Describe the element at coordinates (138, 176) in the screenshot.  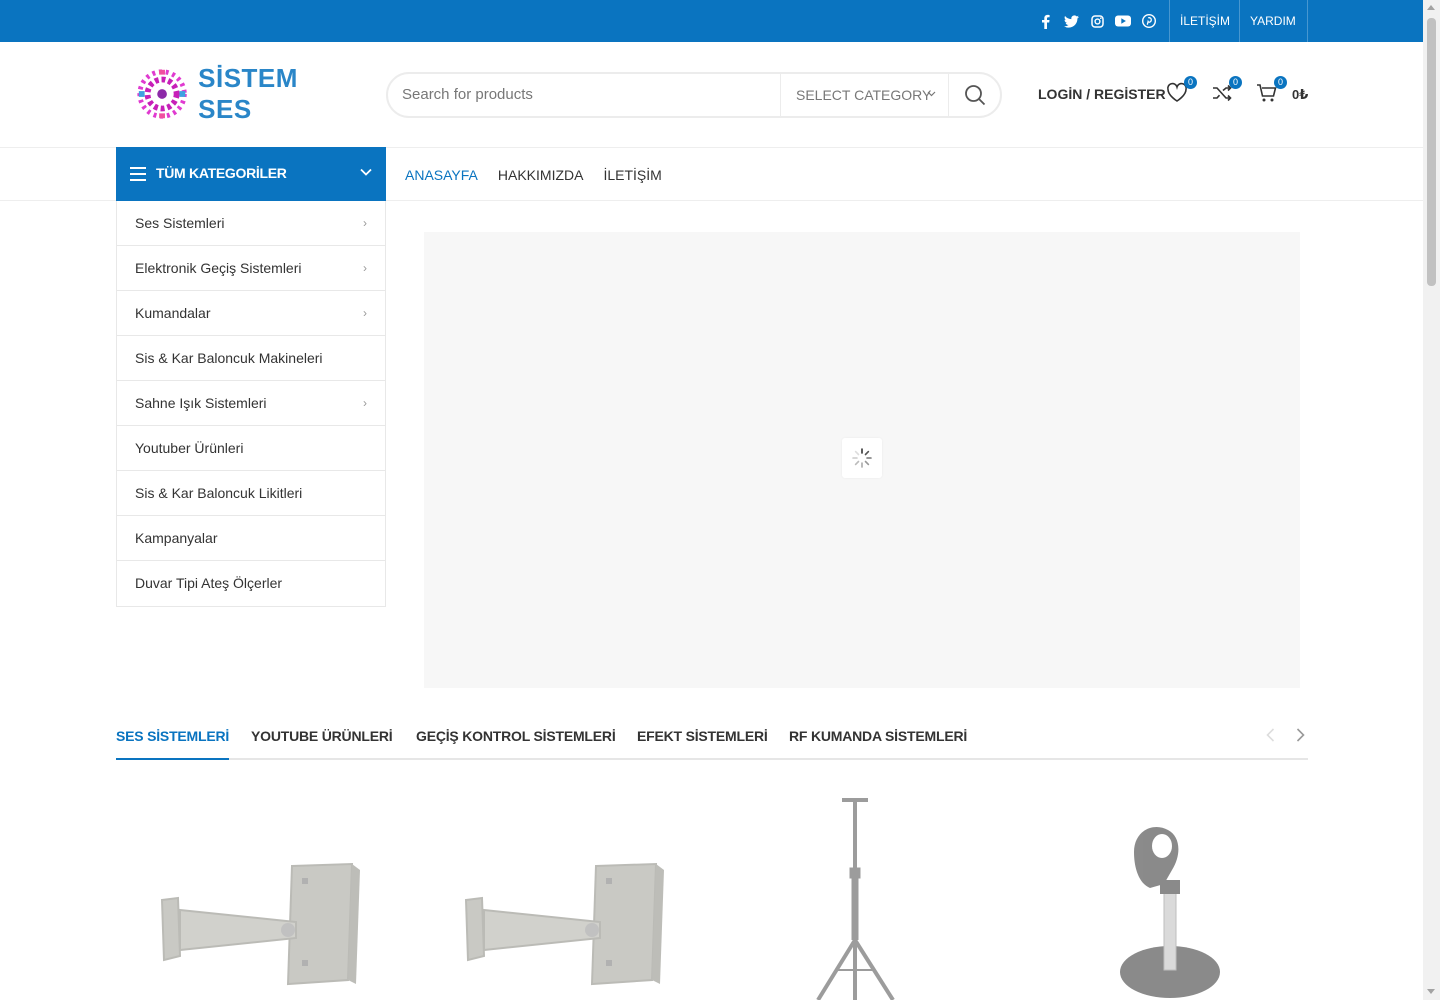
I see `hamburger-icon` at that location.